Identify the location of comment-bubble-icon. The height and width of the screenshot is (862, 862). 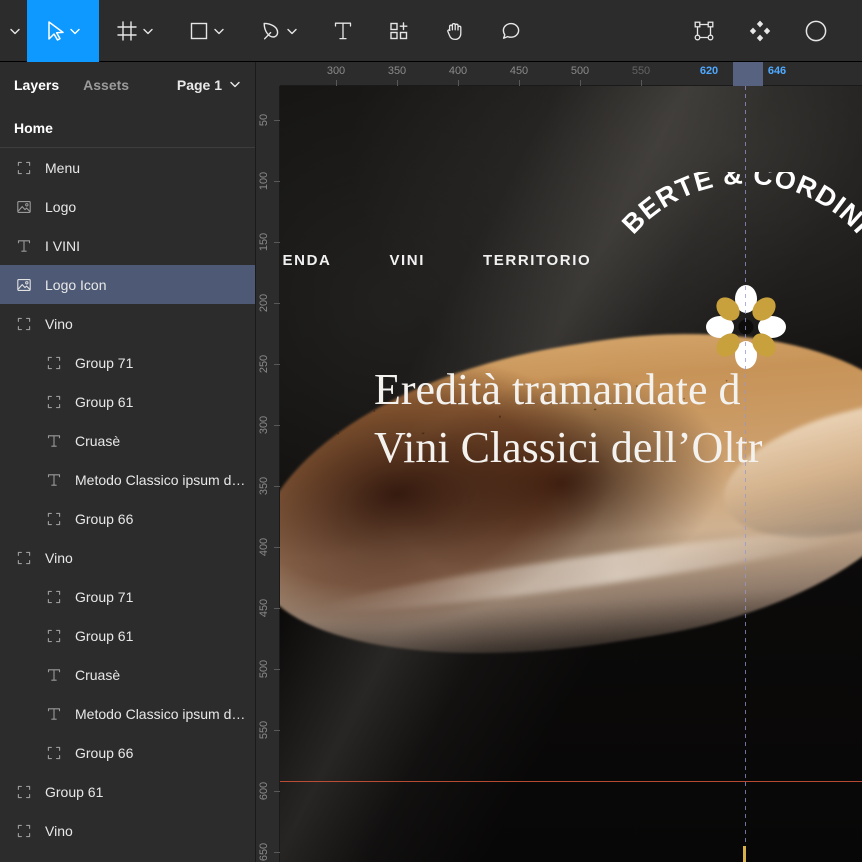
(511, 31).